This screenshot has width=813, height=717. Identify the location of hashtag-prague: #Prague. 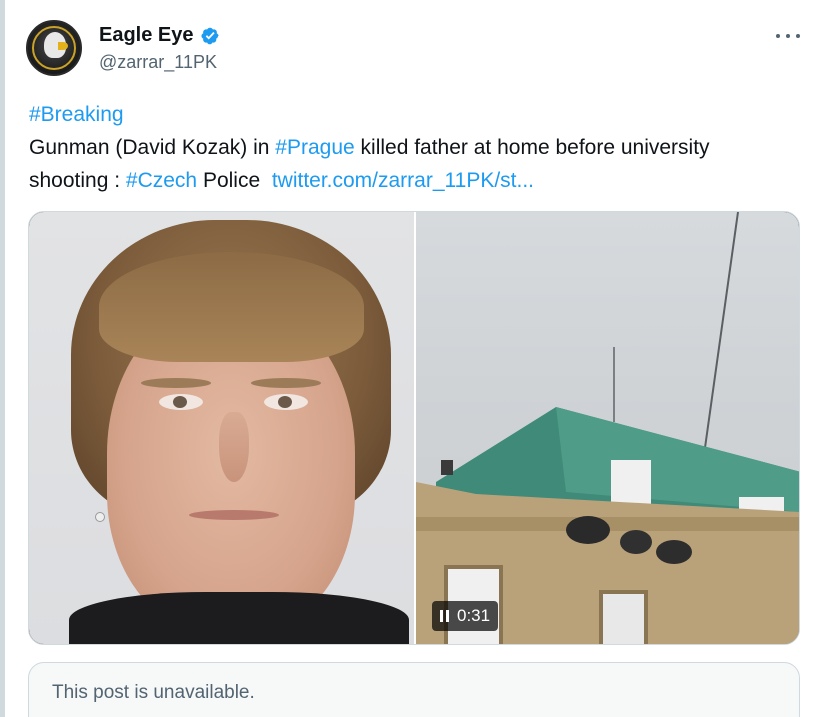
(314, 147).